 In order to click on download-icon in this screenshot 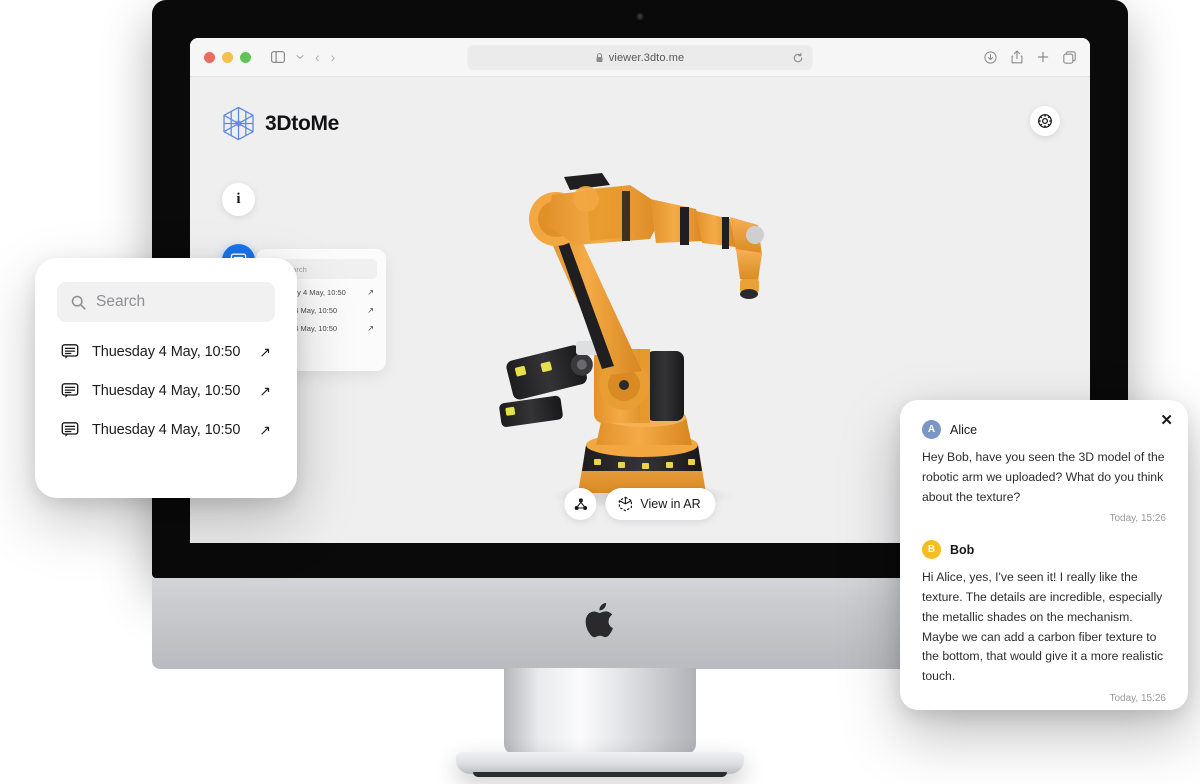, I will do `click(990, 57)`.